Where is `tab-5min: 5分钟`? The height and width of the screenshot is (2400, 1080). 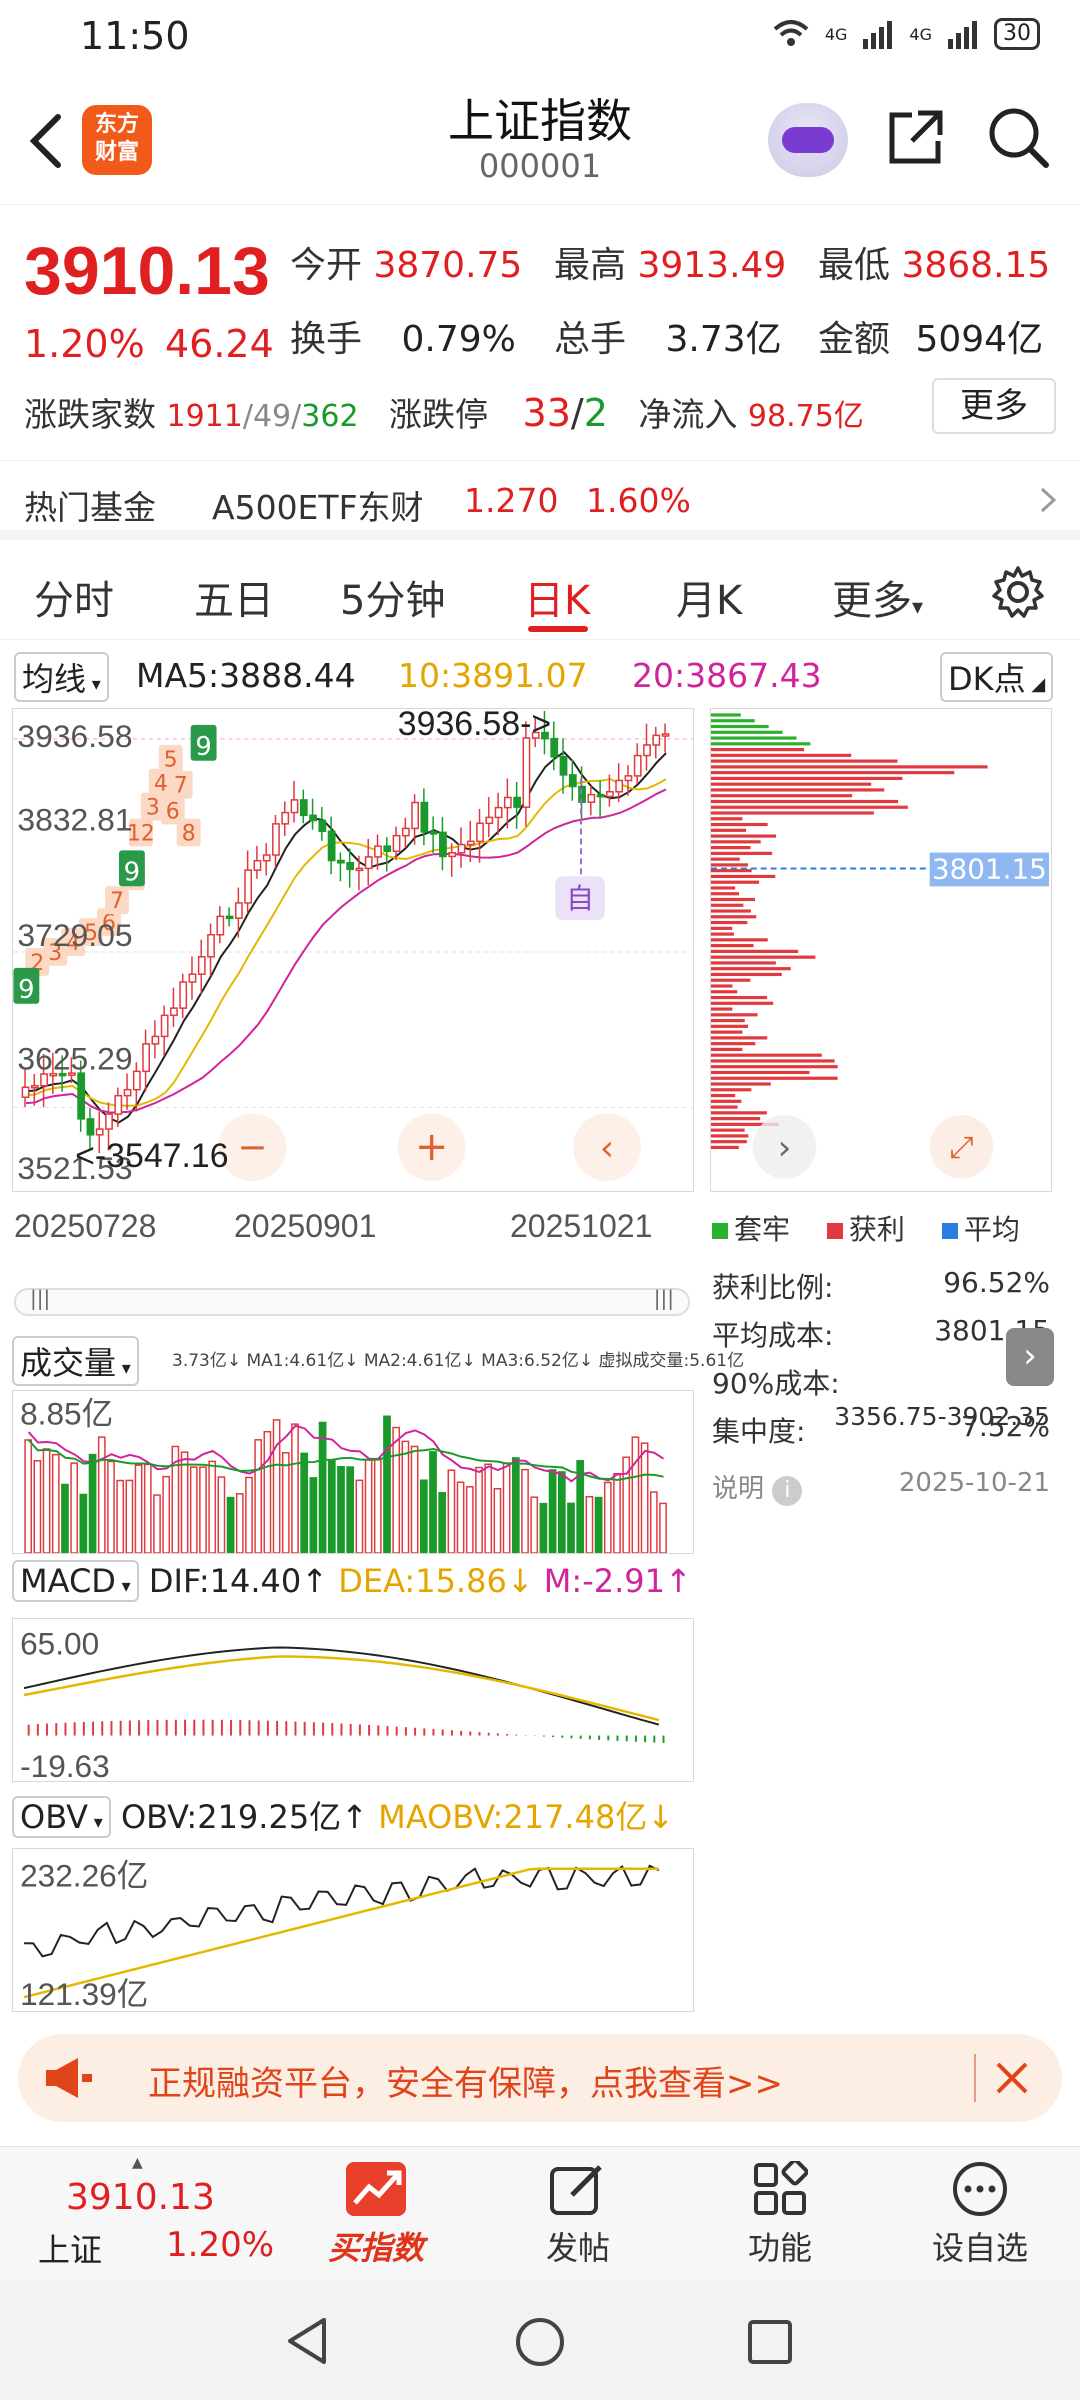
tab-5min: 5分钟 is located at coordinates (392, 597).